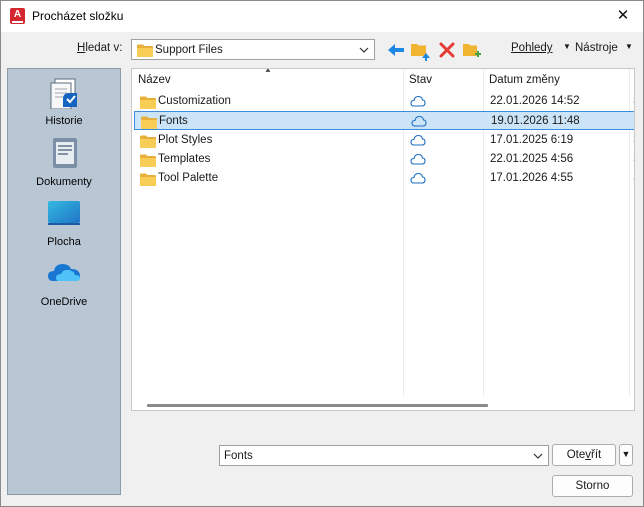  Describe the element at coordinates (626, 455) in the screenshot. I see `open-dropdown-button: ▼` at that location.